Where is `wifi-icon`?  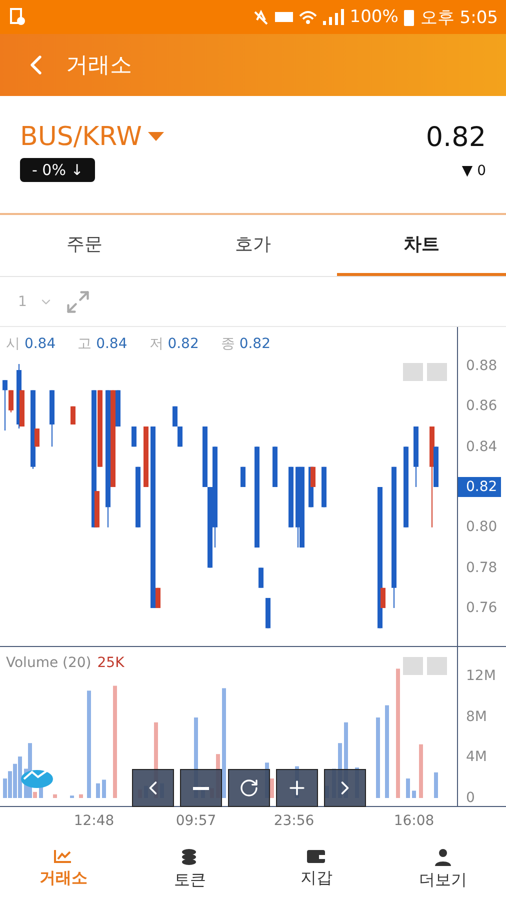 wifi-icon is located at coordinates (307, 17).